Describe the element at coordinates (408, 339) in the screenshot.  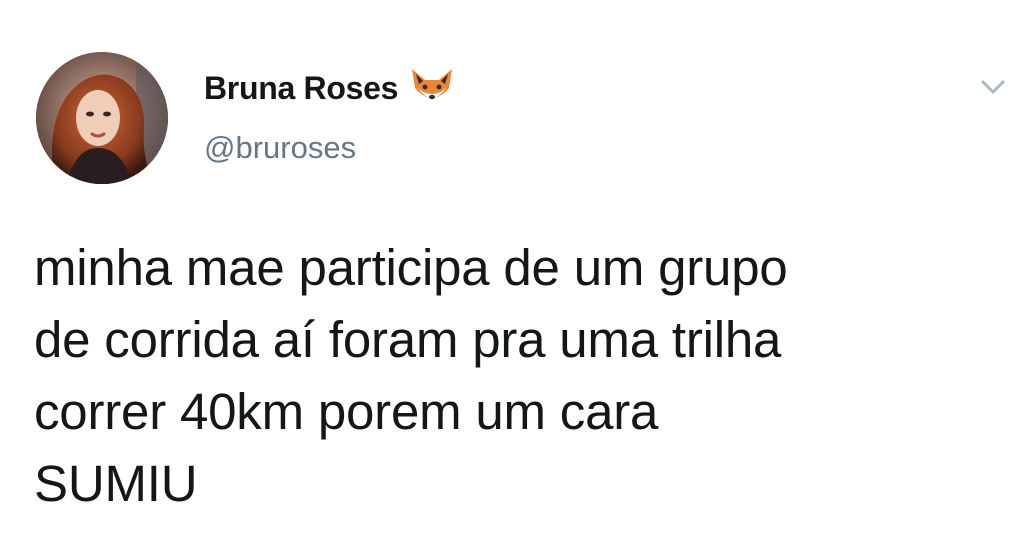
I see `tweet-text-line: de corrida aí foram pra uma trilha` at that location.